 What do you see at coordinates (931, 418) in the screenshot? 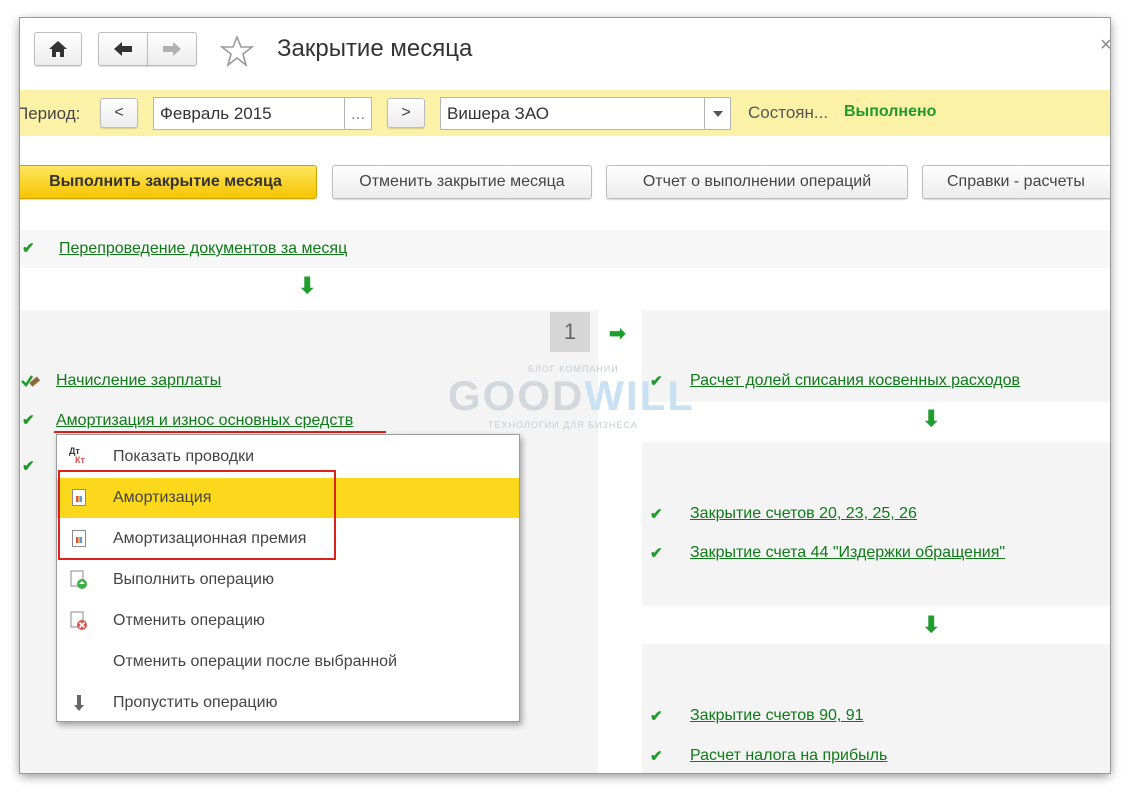
I see `arrow-down-icon-2: ⬇` at bounding box center [931, 418].